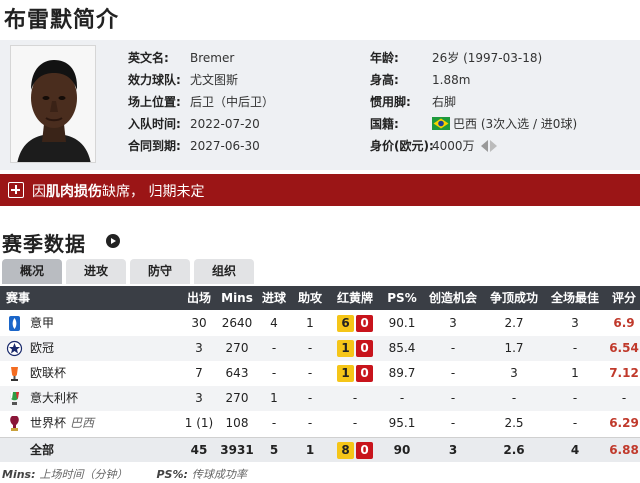 The height and width of the screenshot is (483, 640). I want to click on injury-reason: 肌肉损伤, so click(74, 192).